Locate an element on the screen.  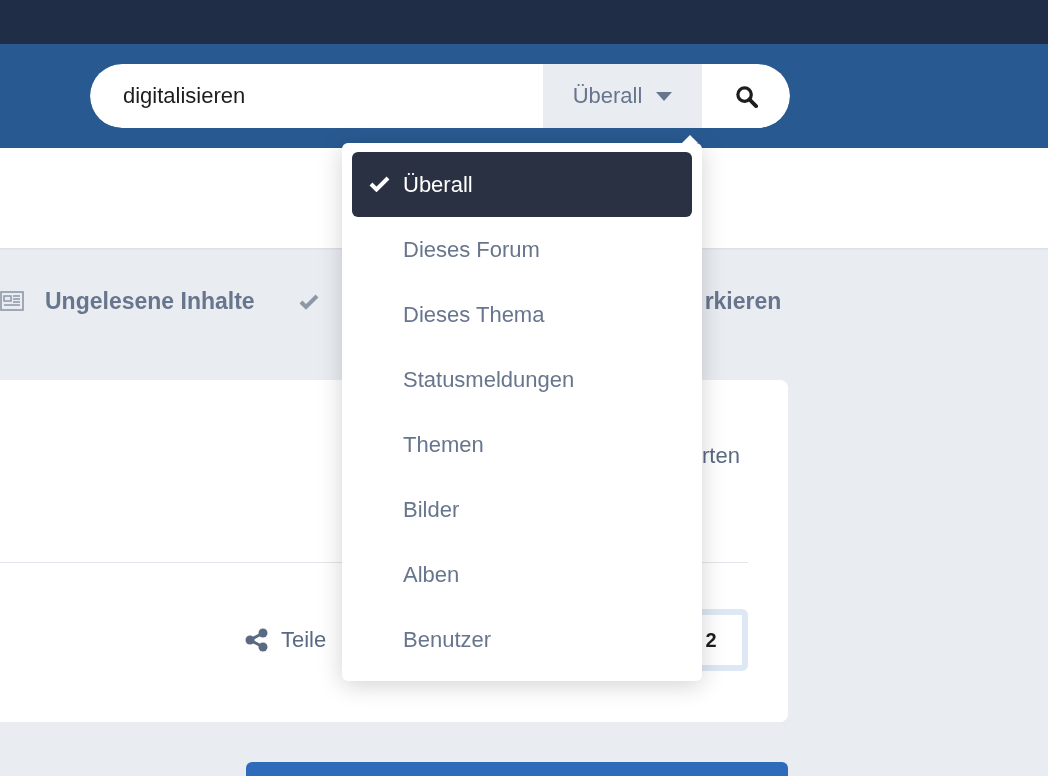
search-button is located at coordinates (746, 96).